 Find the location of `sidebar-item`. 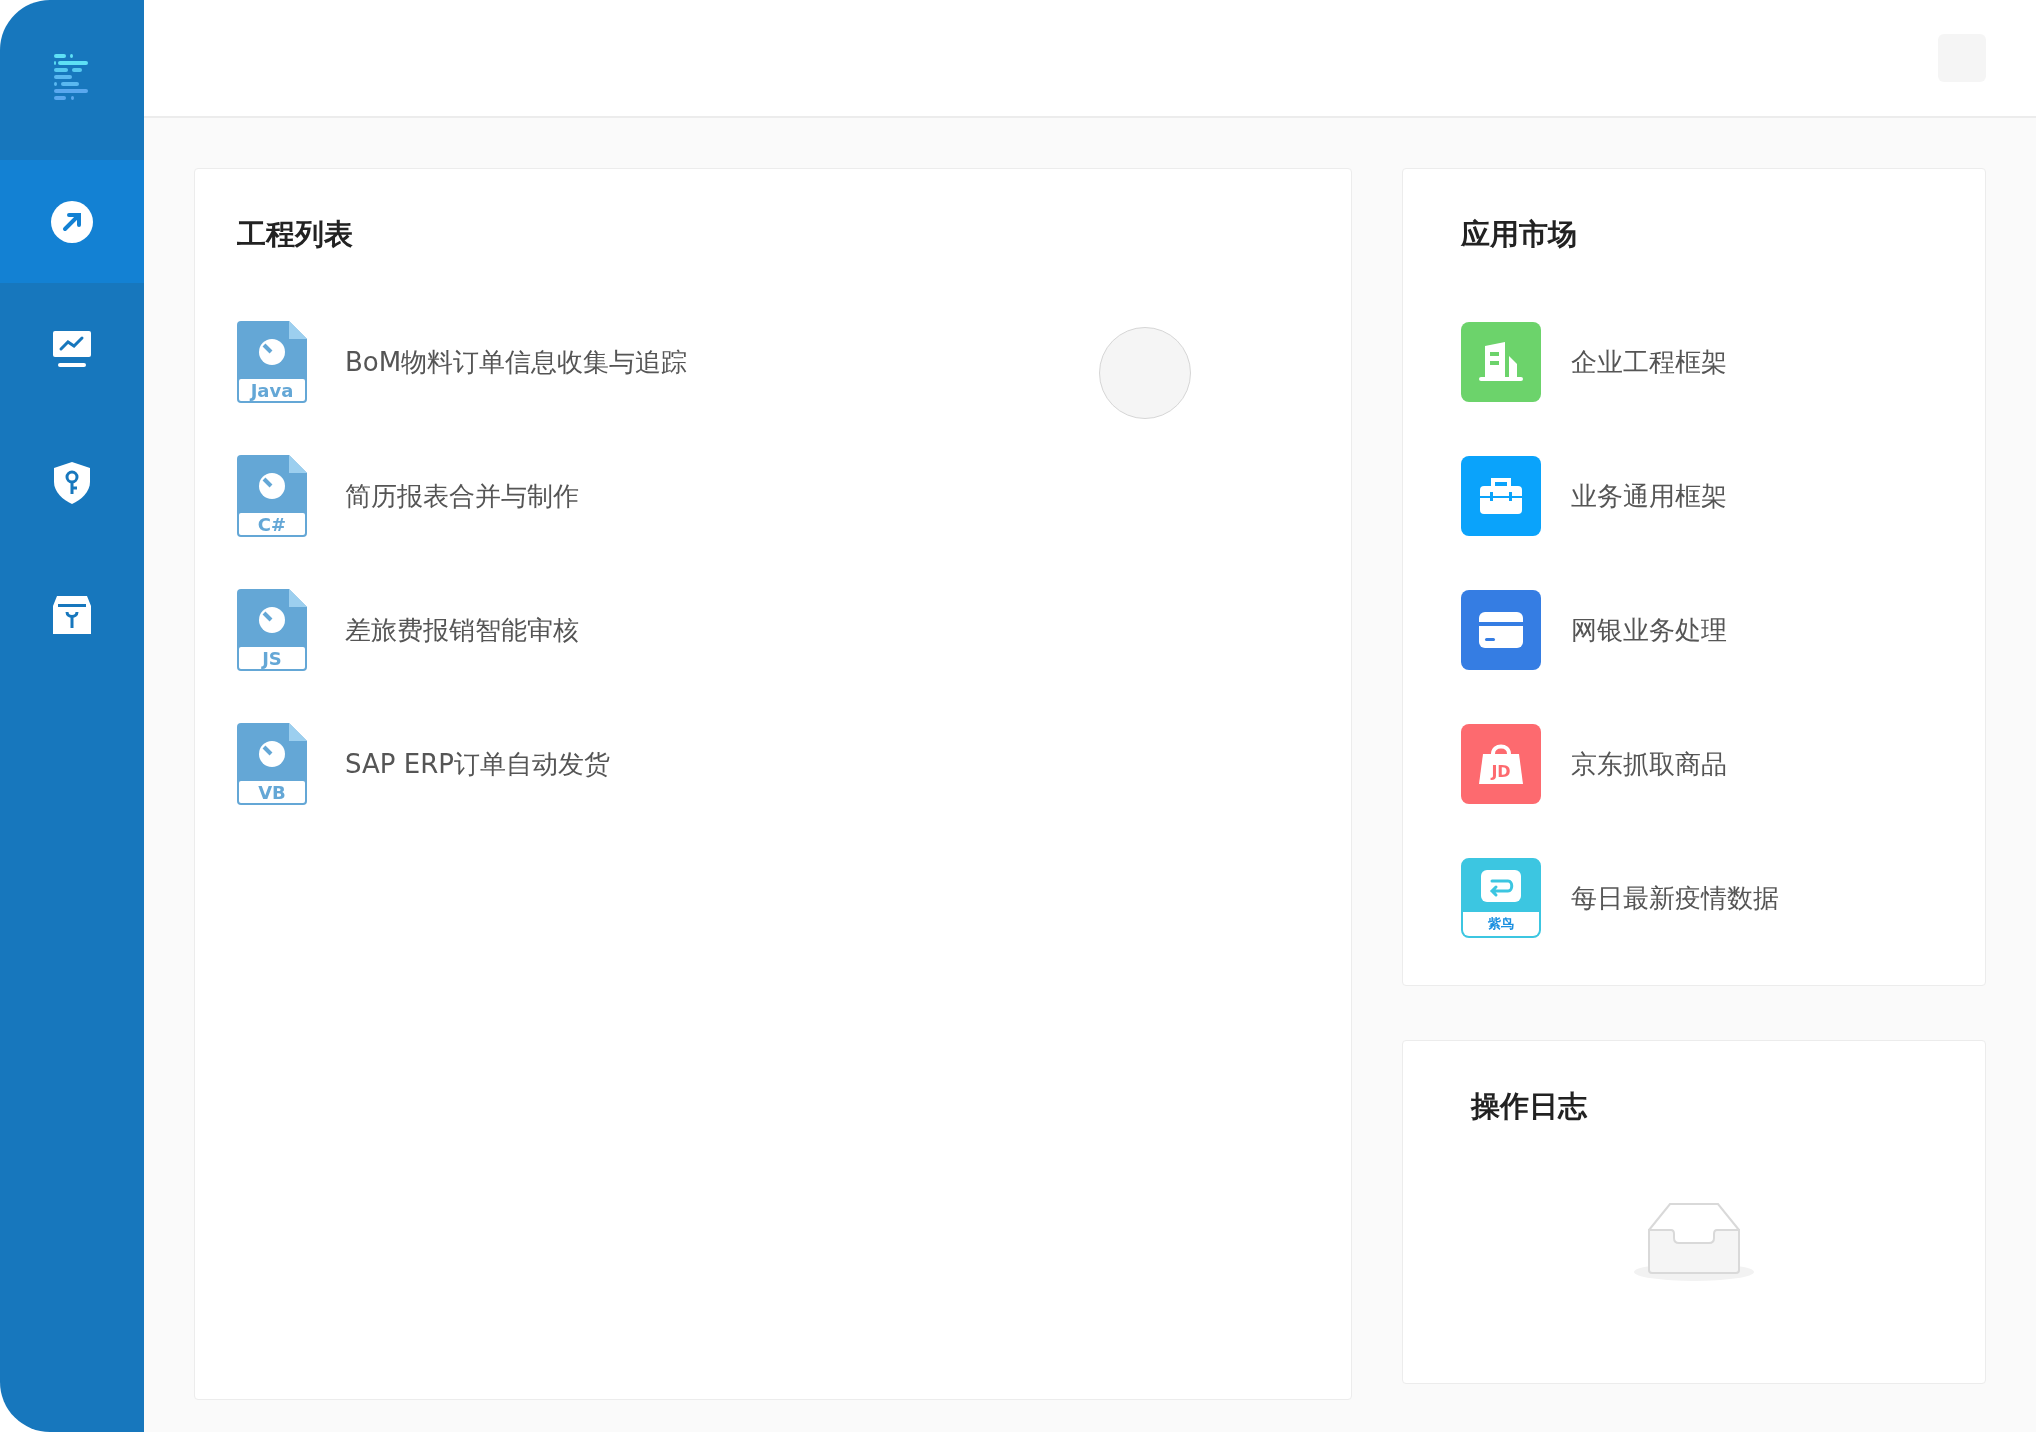

sidebar-item is located at coordinates (72, 221).